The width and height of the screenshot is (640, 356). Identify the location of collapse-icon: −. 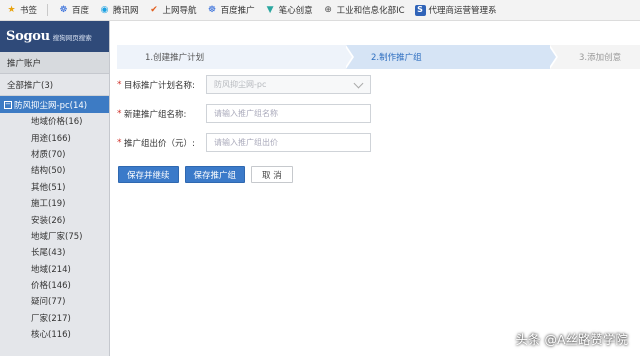
(8, 104).